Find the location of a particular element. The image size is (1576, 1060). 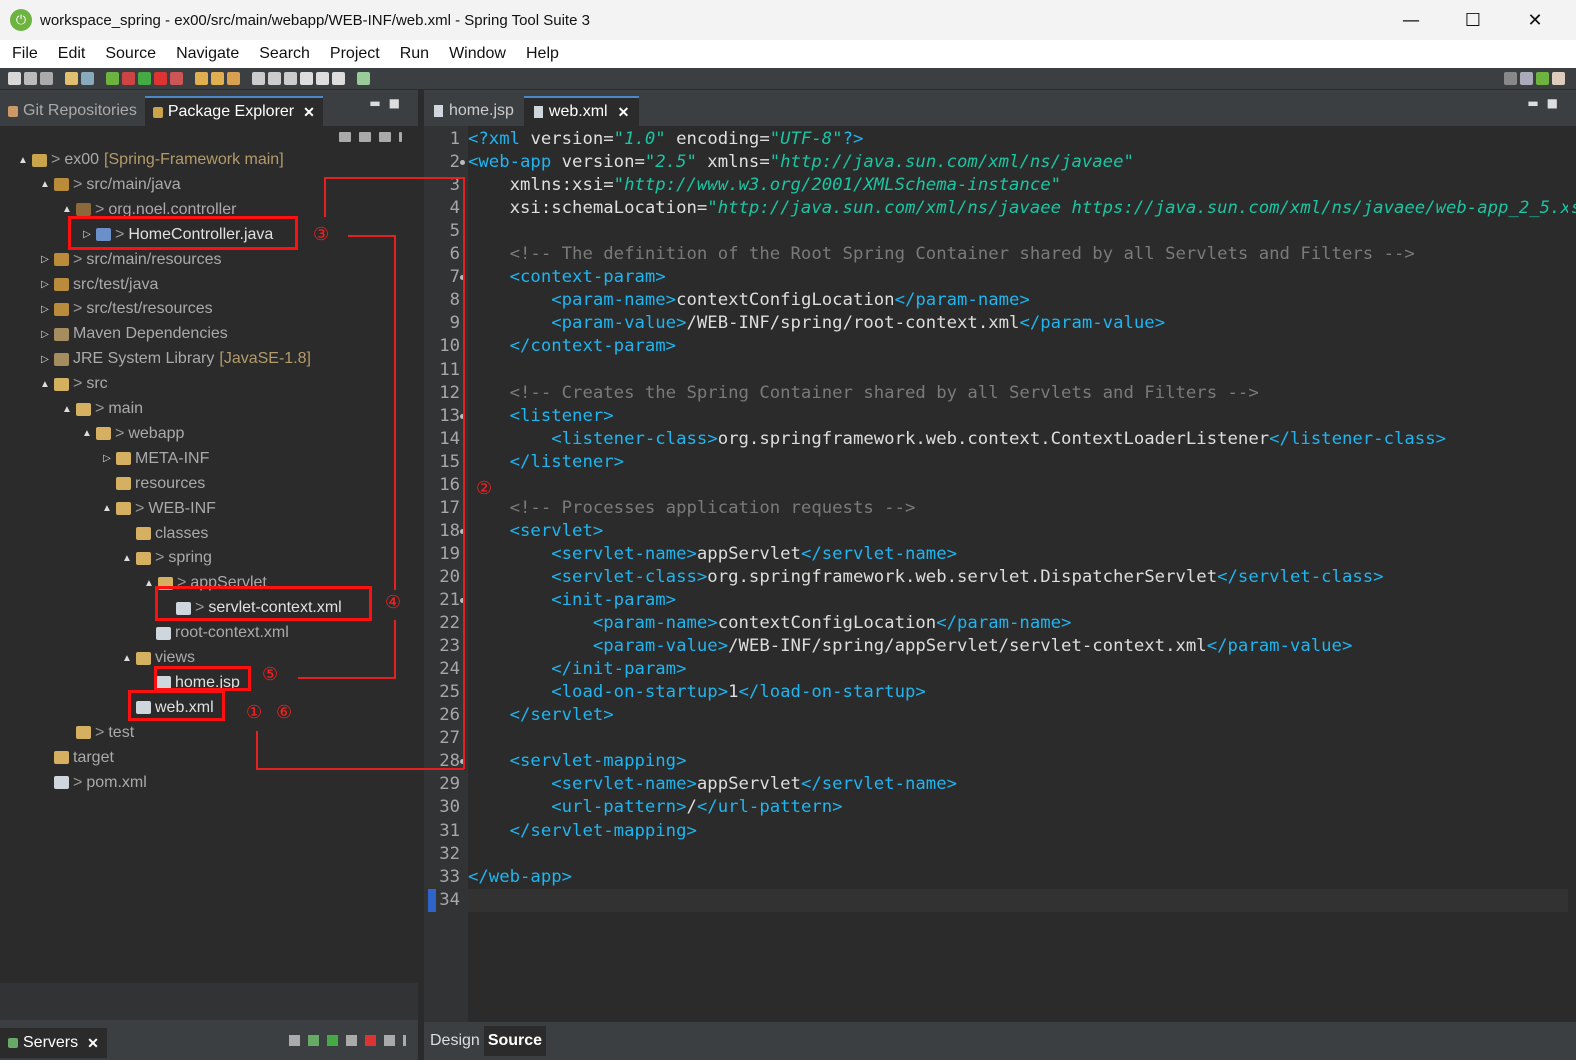

tree-item: ▲ > src/main/java is located at coordinates (109, 185).